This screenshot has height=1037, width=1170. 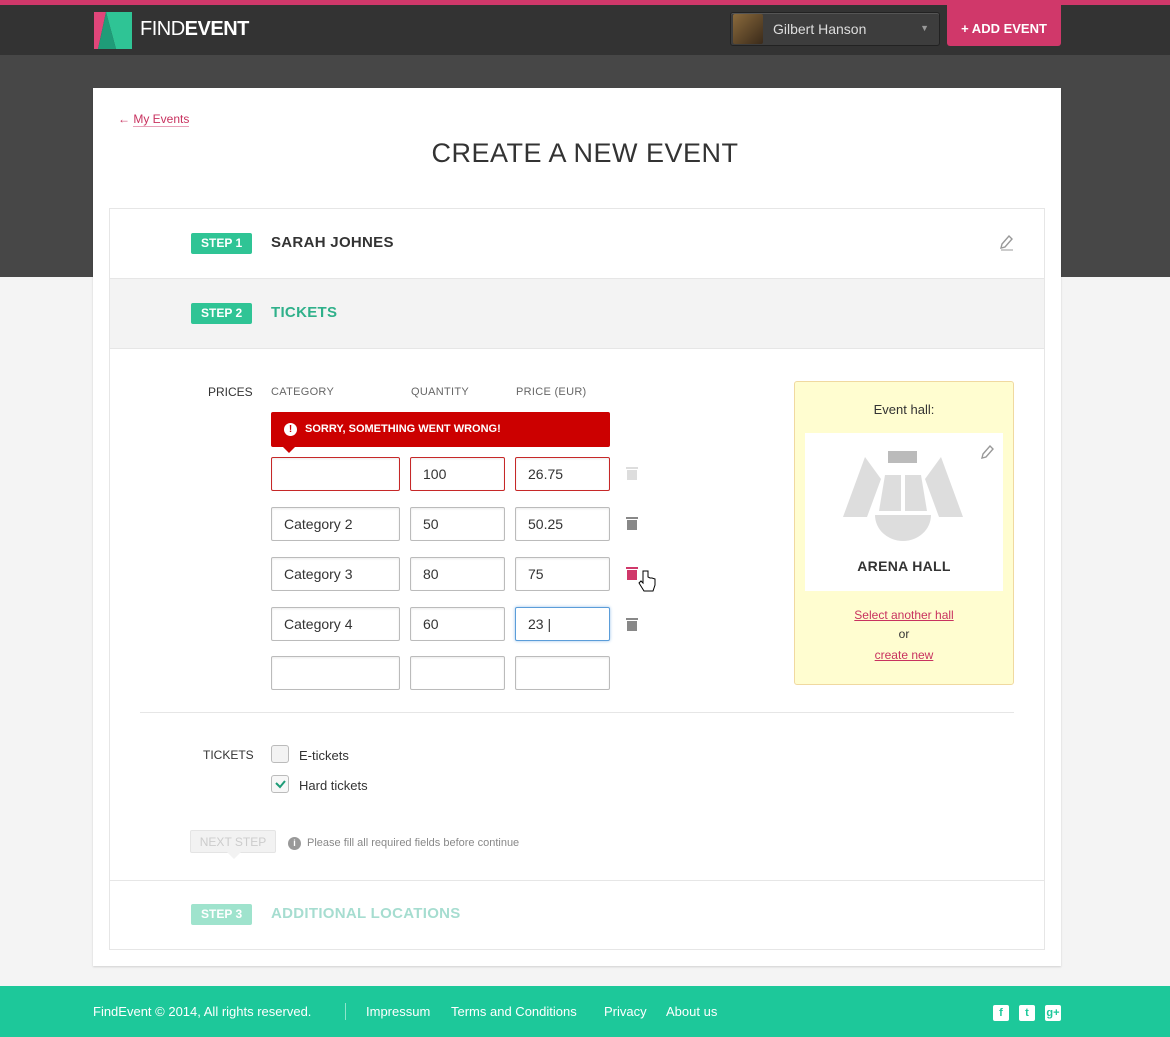 What do you see at coordinates (748, 29) in the screenshot?
I see `avatar` at bounding box center [748, 29].